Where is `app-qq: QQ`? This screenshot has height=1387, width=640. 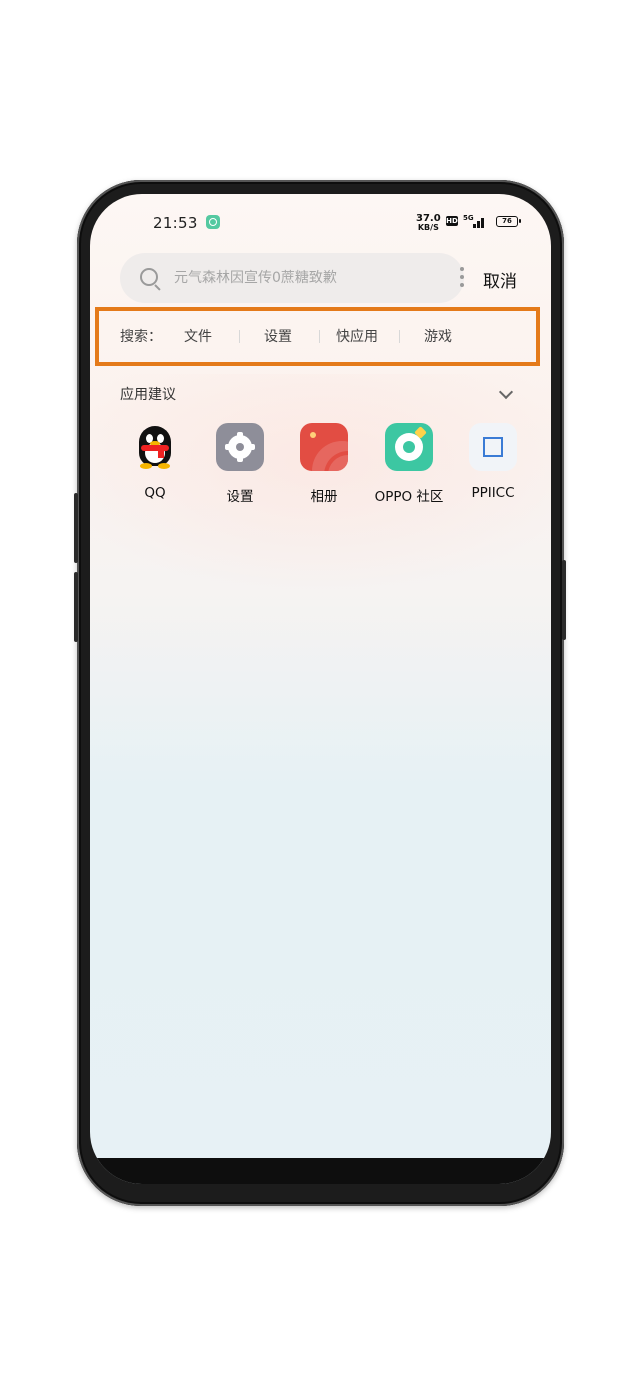 app-qq: QQ is located at coordinates (155, 462).